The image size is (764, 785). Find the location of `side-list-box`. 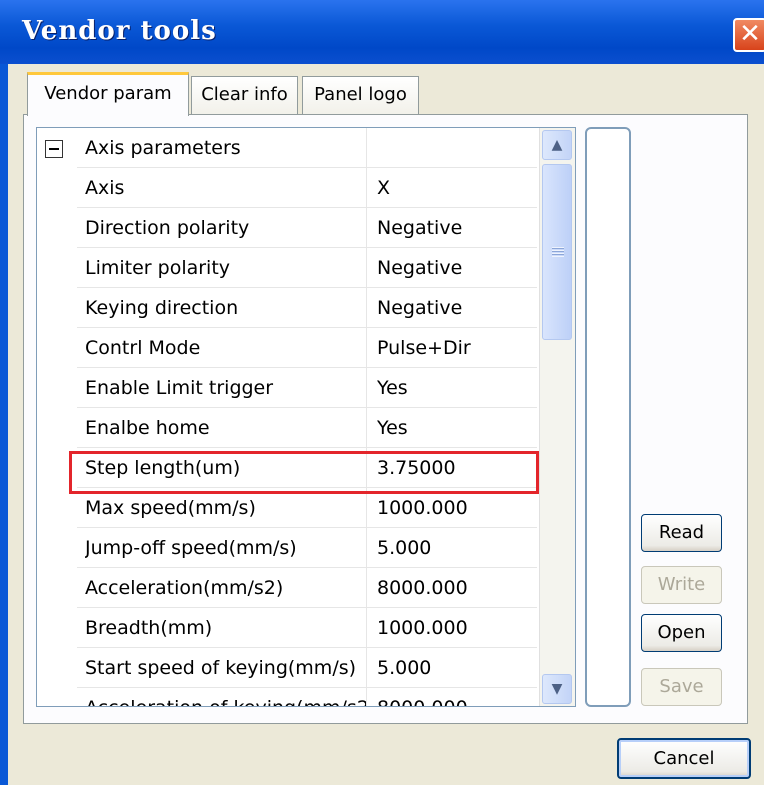

side-list-box is located at coordinates (608, 417).